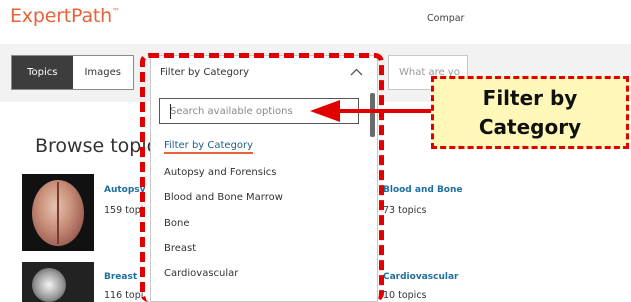 Image resolution: width=631 pixels, height=302 pixels. I want to click on category-count-blood-bone: 73 topics, so click(405, 210).